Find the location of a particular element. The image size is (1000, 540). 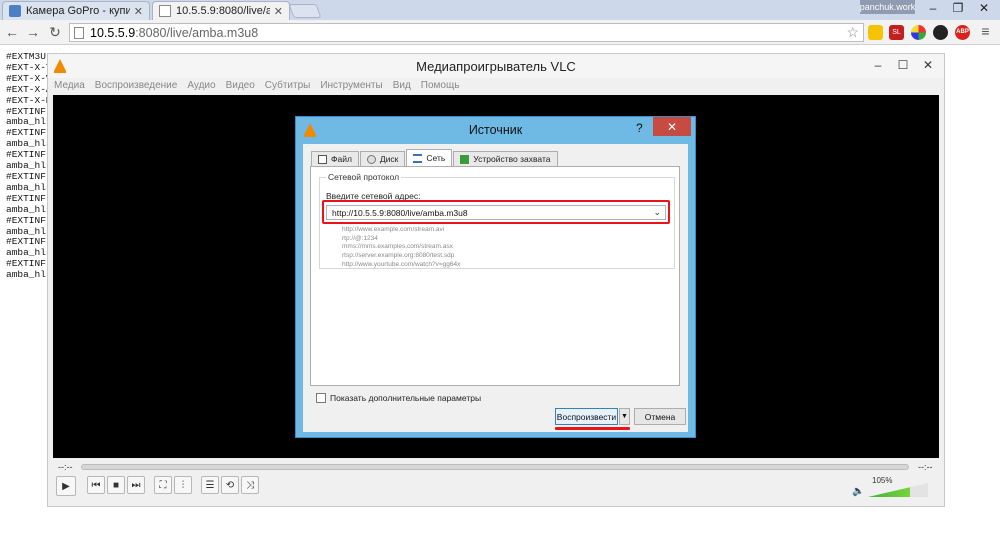

volume-control: 🔈 105% is located at coordinates (890, 487).